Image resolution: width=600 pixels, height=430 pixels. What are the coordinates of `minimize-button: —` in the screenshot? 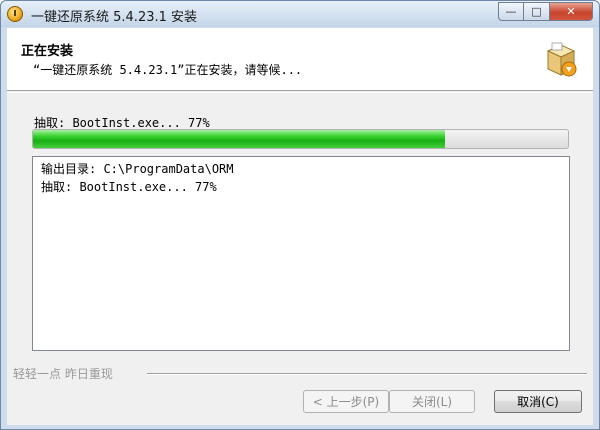 It's located at (511, 11).